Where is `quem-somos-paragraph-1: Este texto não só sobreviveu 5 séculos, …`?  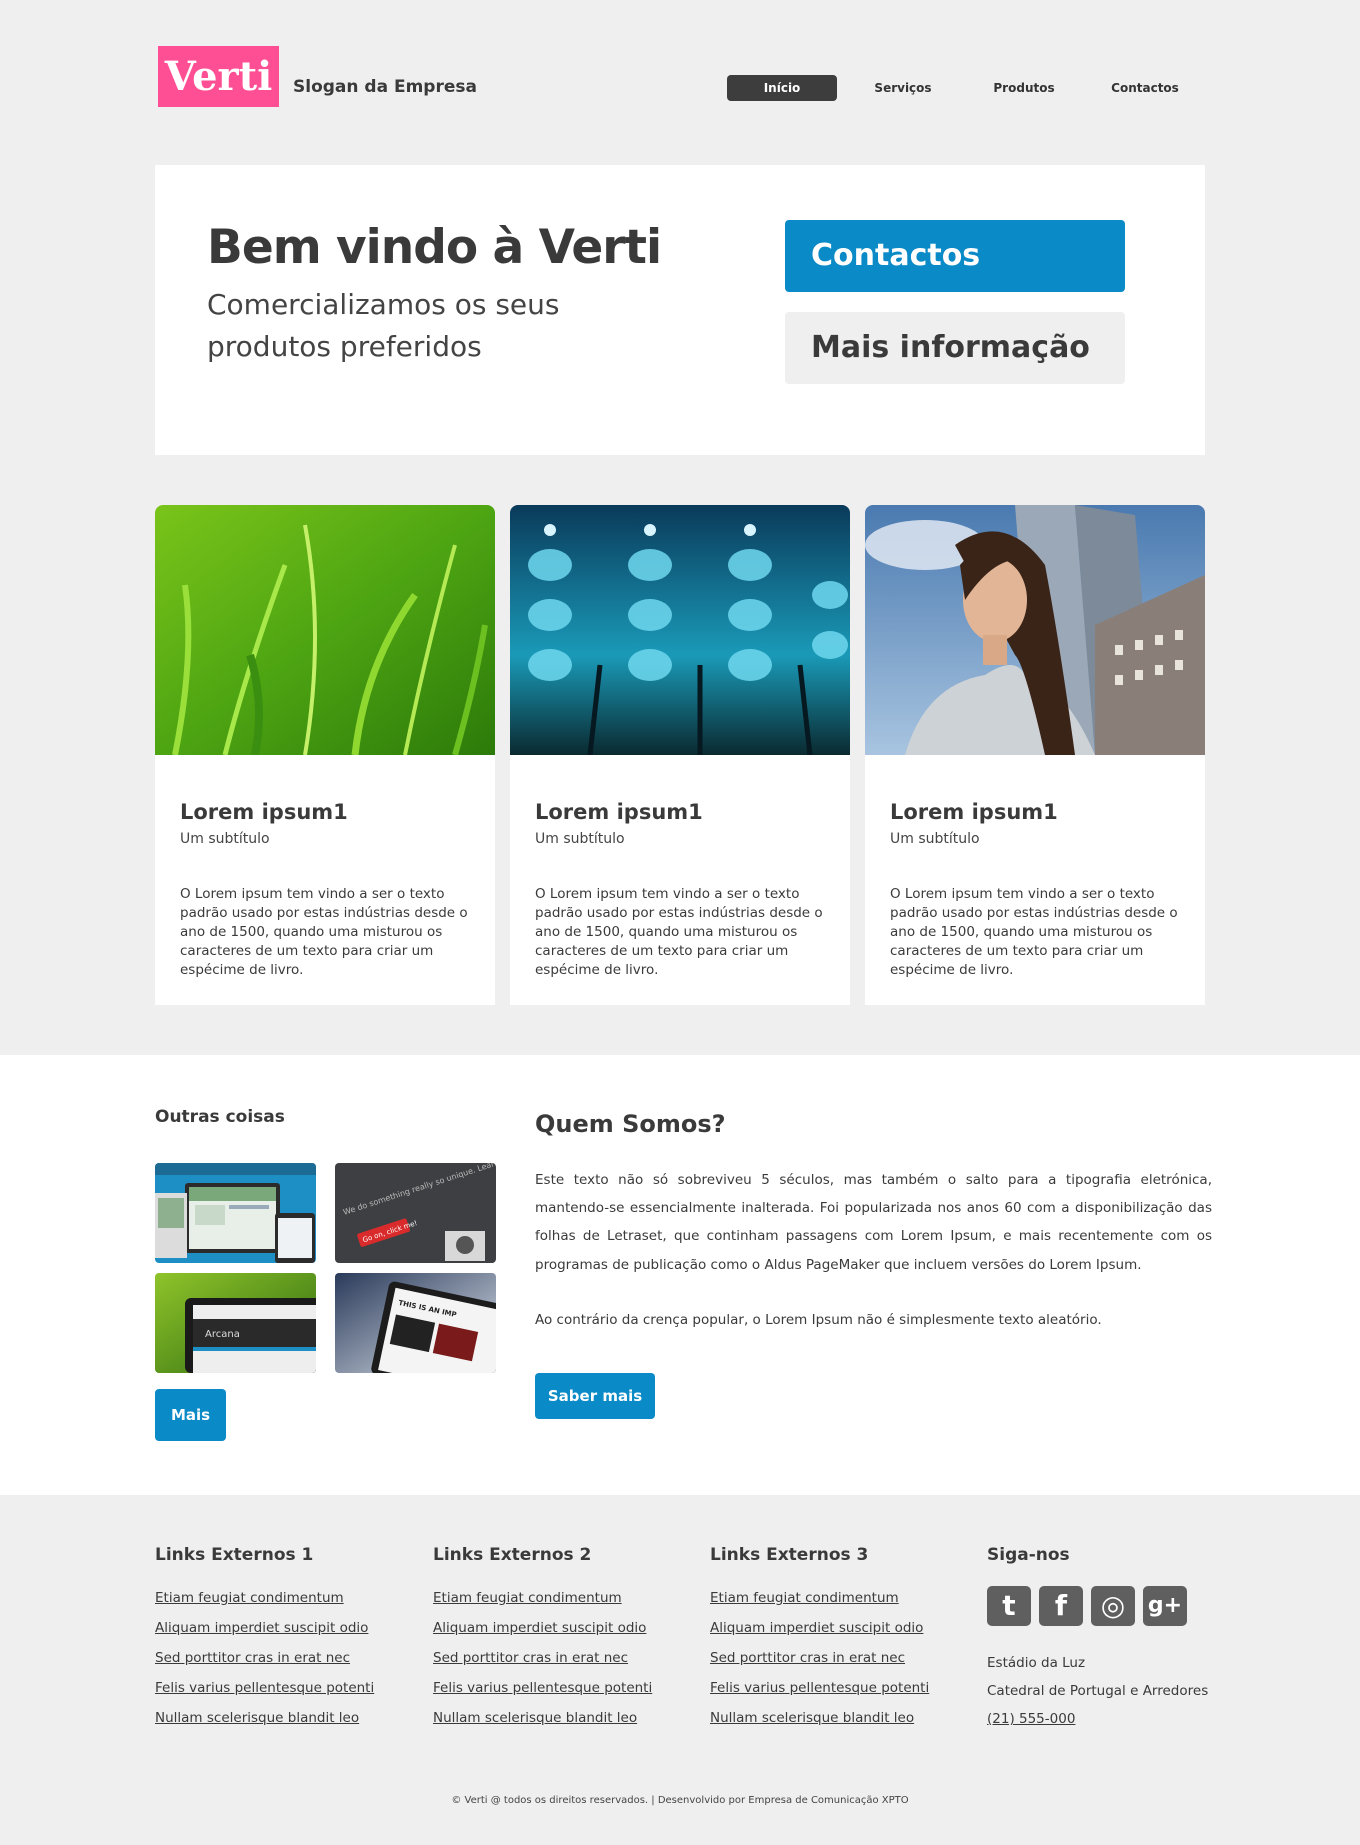 quem-somos-paragraph-1: Este texto não só sobreviveu 5 séculos, … is located at coordinates (873, 1222).